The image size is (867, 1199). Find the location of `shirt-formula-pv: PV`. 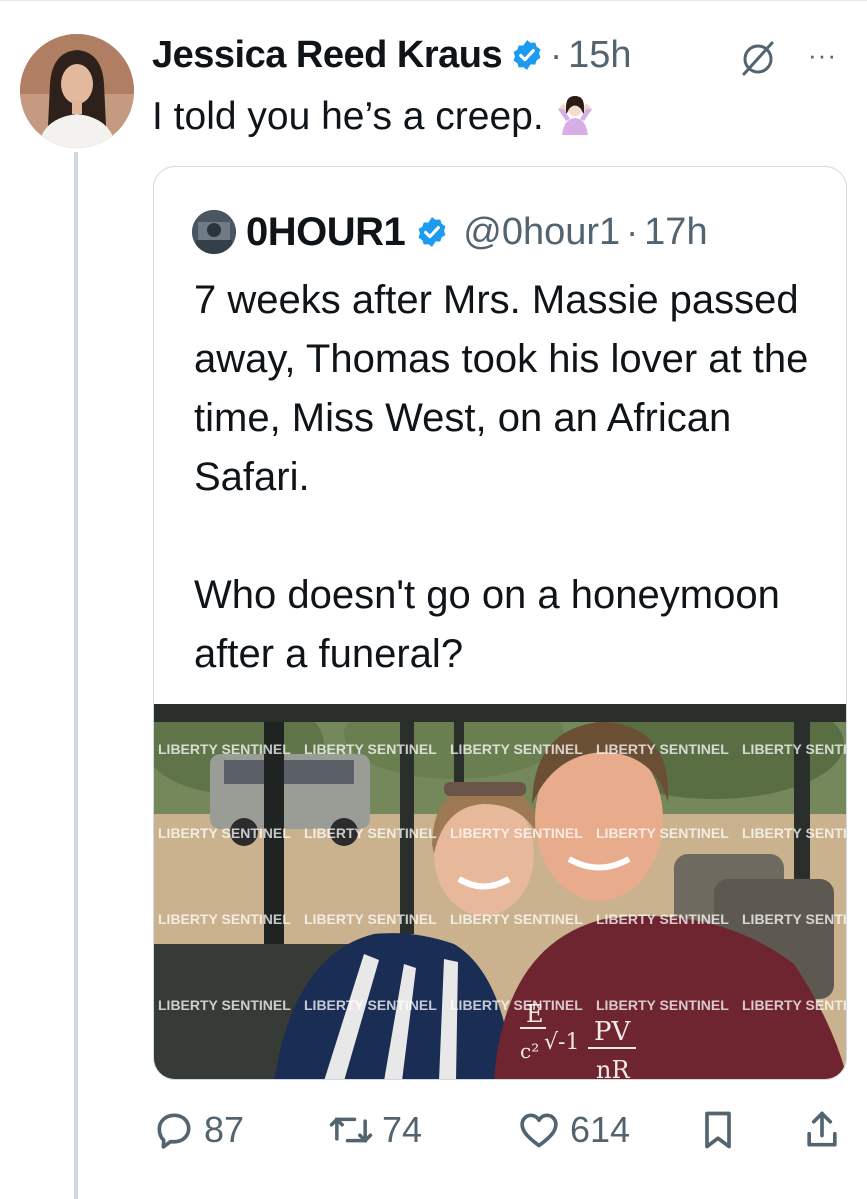

shirt-formula-pv: PV is located at coordinates (612, 1032).